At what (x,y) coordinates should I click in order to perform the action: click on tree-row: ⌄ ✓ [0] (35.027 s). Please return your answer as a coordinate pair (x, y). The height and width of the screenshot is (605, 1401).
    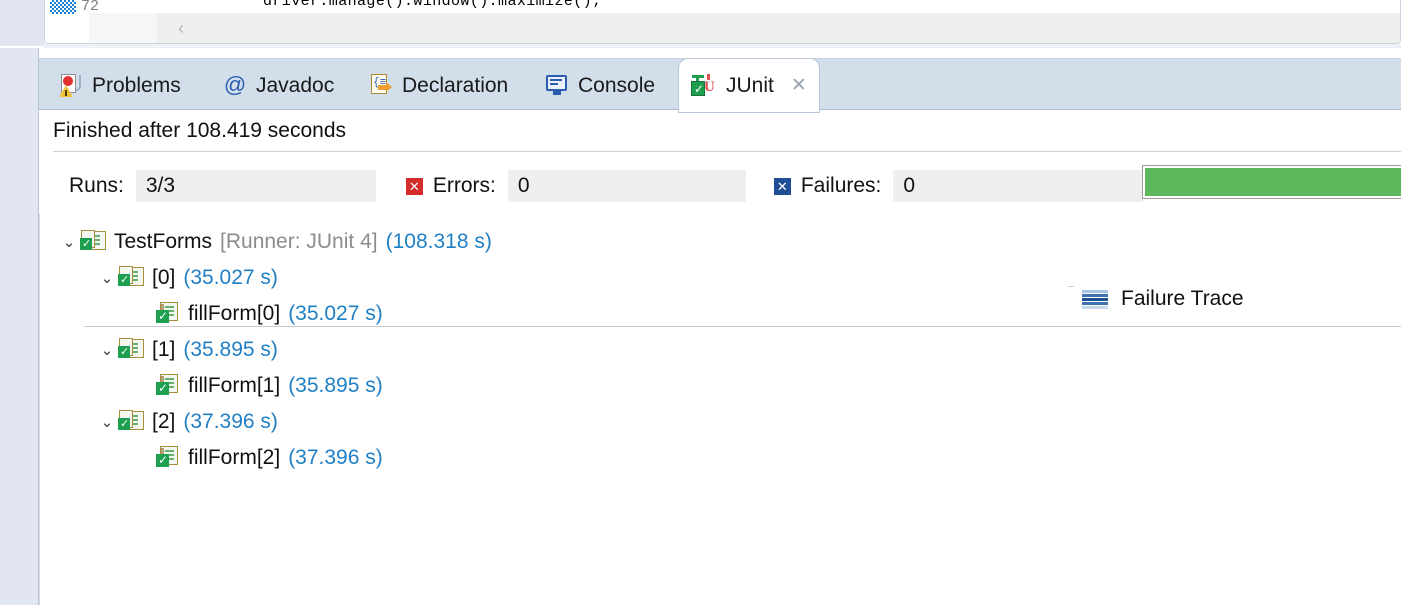
    Looking at the image, I should click on (187, 277).